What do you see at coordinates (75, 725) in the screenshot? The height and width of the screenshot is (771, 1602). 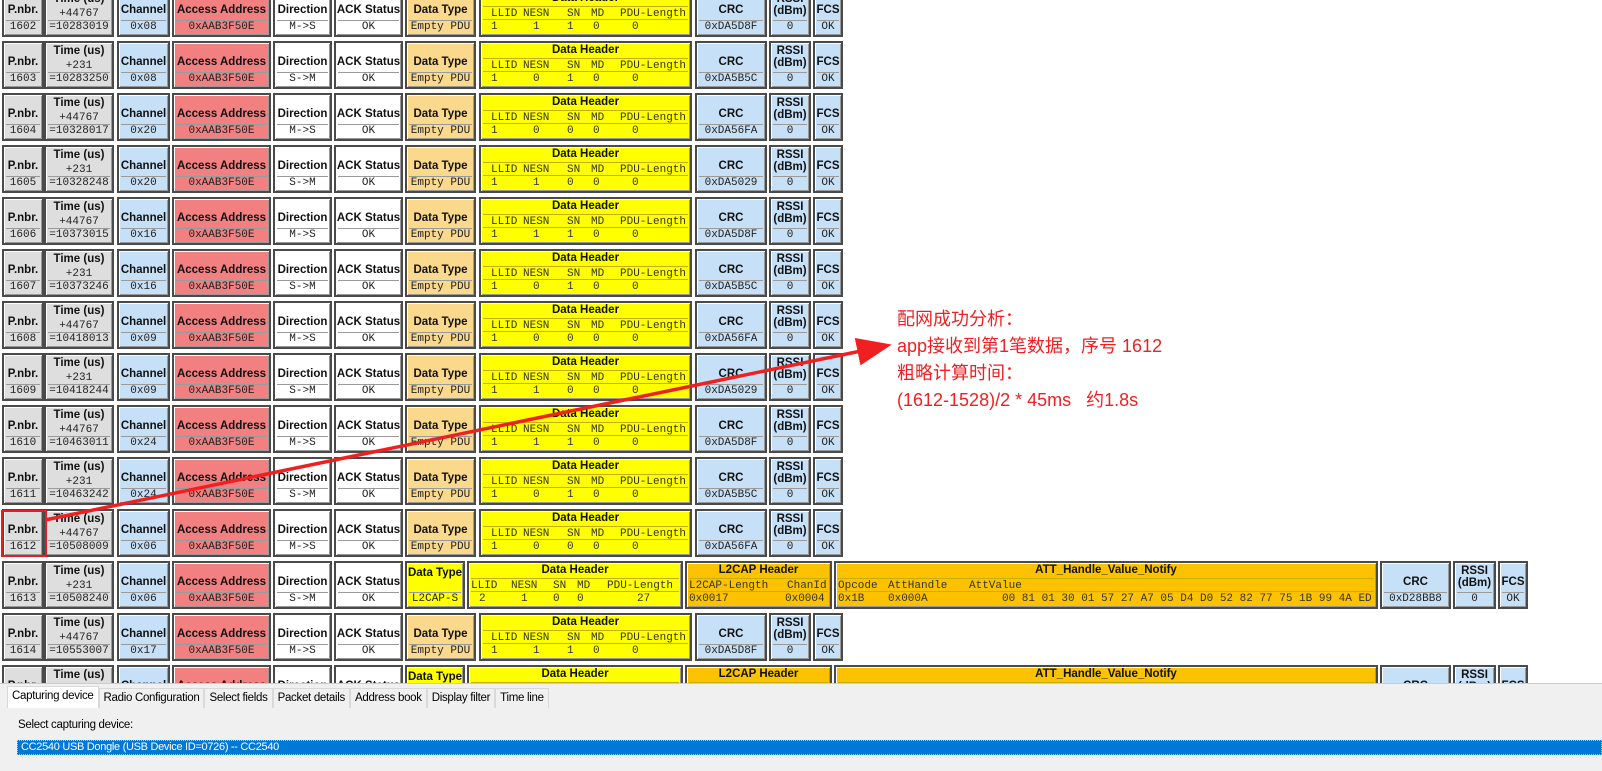 I see `select-device-label: Select capturing device:` at bounding box center [75, 725].